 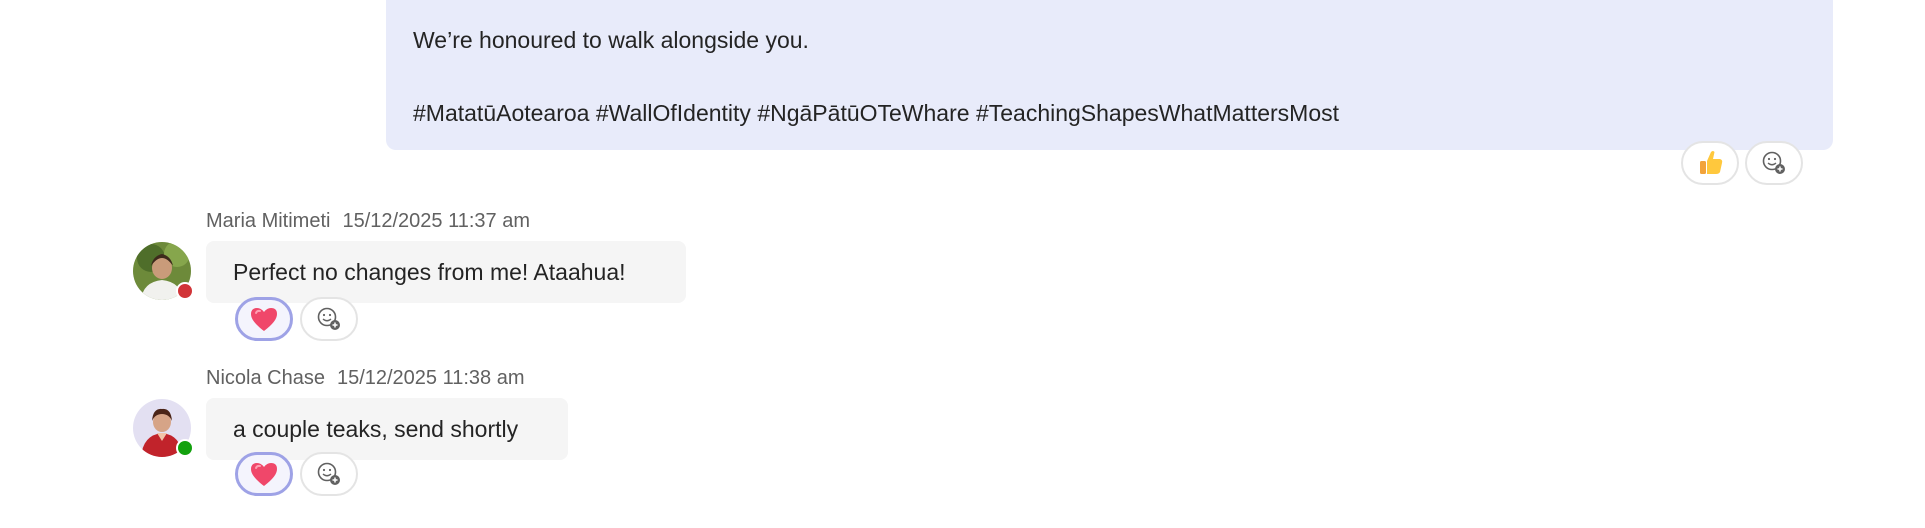 What do you see at coordinates (163, 271) in the screenshot?
I see `avatar-maria-mitimeti` at bounding box center [163, 271].